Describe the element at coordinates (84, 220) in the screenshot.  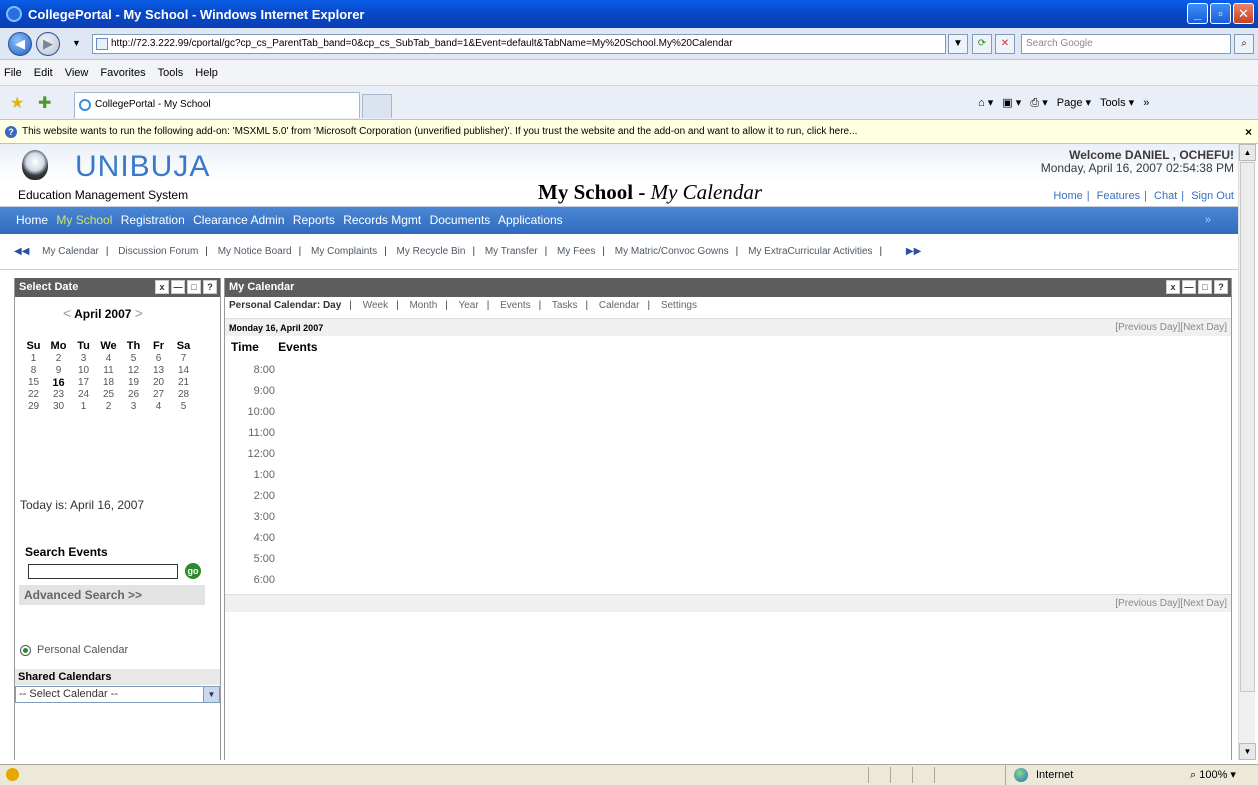
I see `nav-my-school: My School` at that location.